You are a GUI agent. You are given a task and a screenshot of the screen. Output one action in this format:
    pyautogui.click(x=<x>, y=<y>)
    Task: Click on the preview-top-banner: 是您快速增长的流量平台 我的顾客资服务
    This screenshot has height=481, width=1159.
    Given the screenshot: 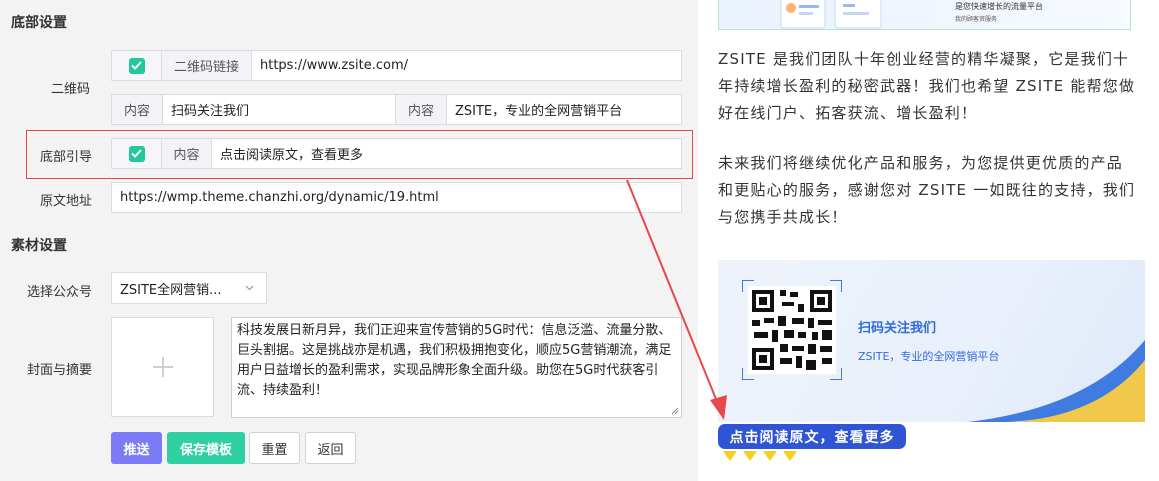 What is the action you would take?
    pyautogui.click(x=924, y=15)
    